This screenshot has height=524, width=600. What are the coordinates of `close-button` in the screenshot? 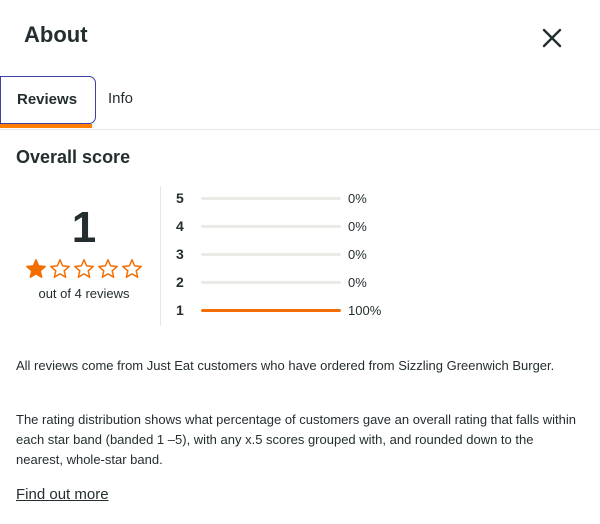 It's located at (552, 38).